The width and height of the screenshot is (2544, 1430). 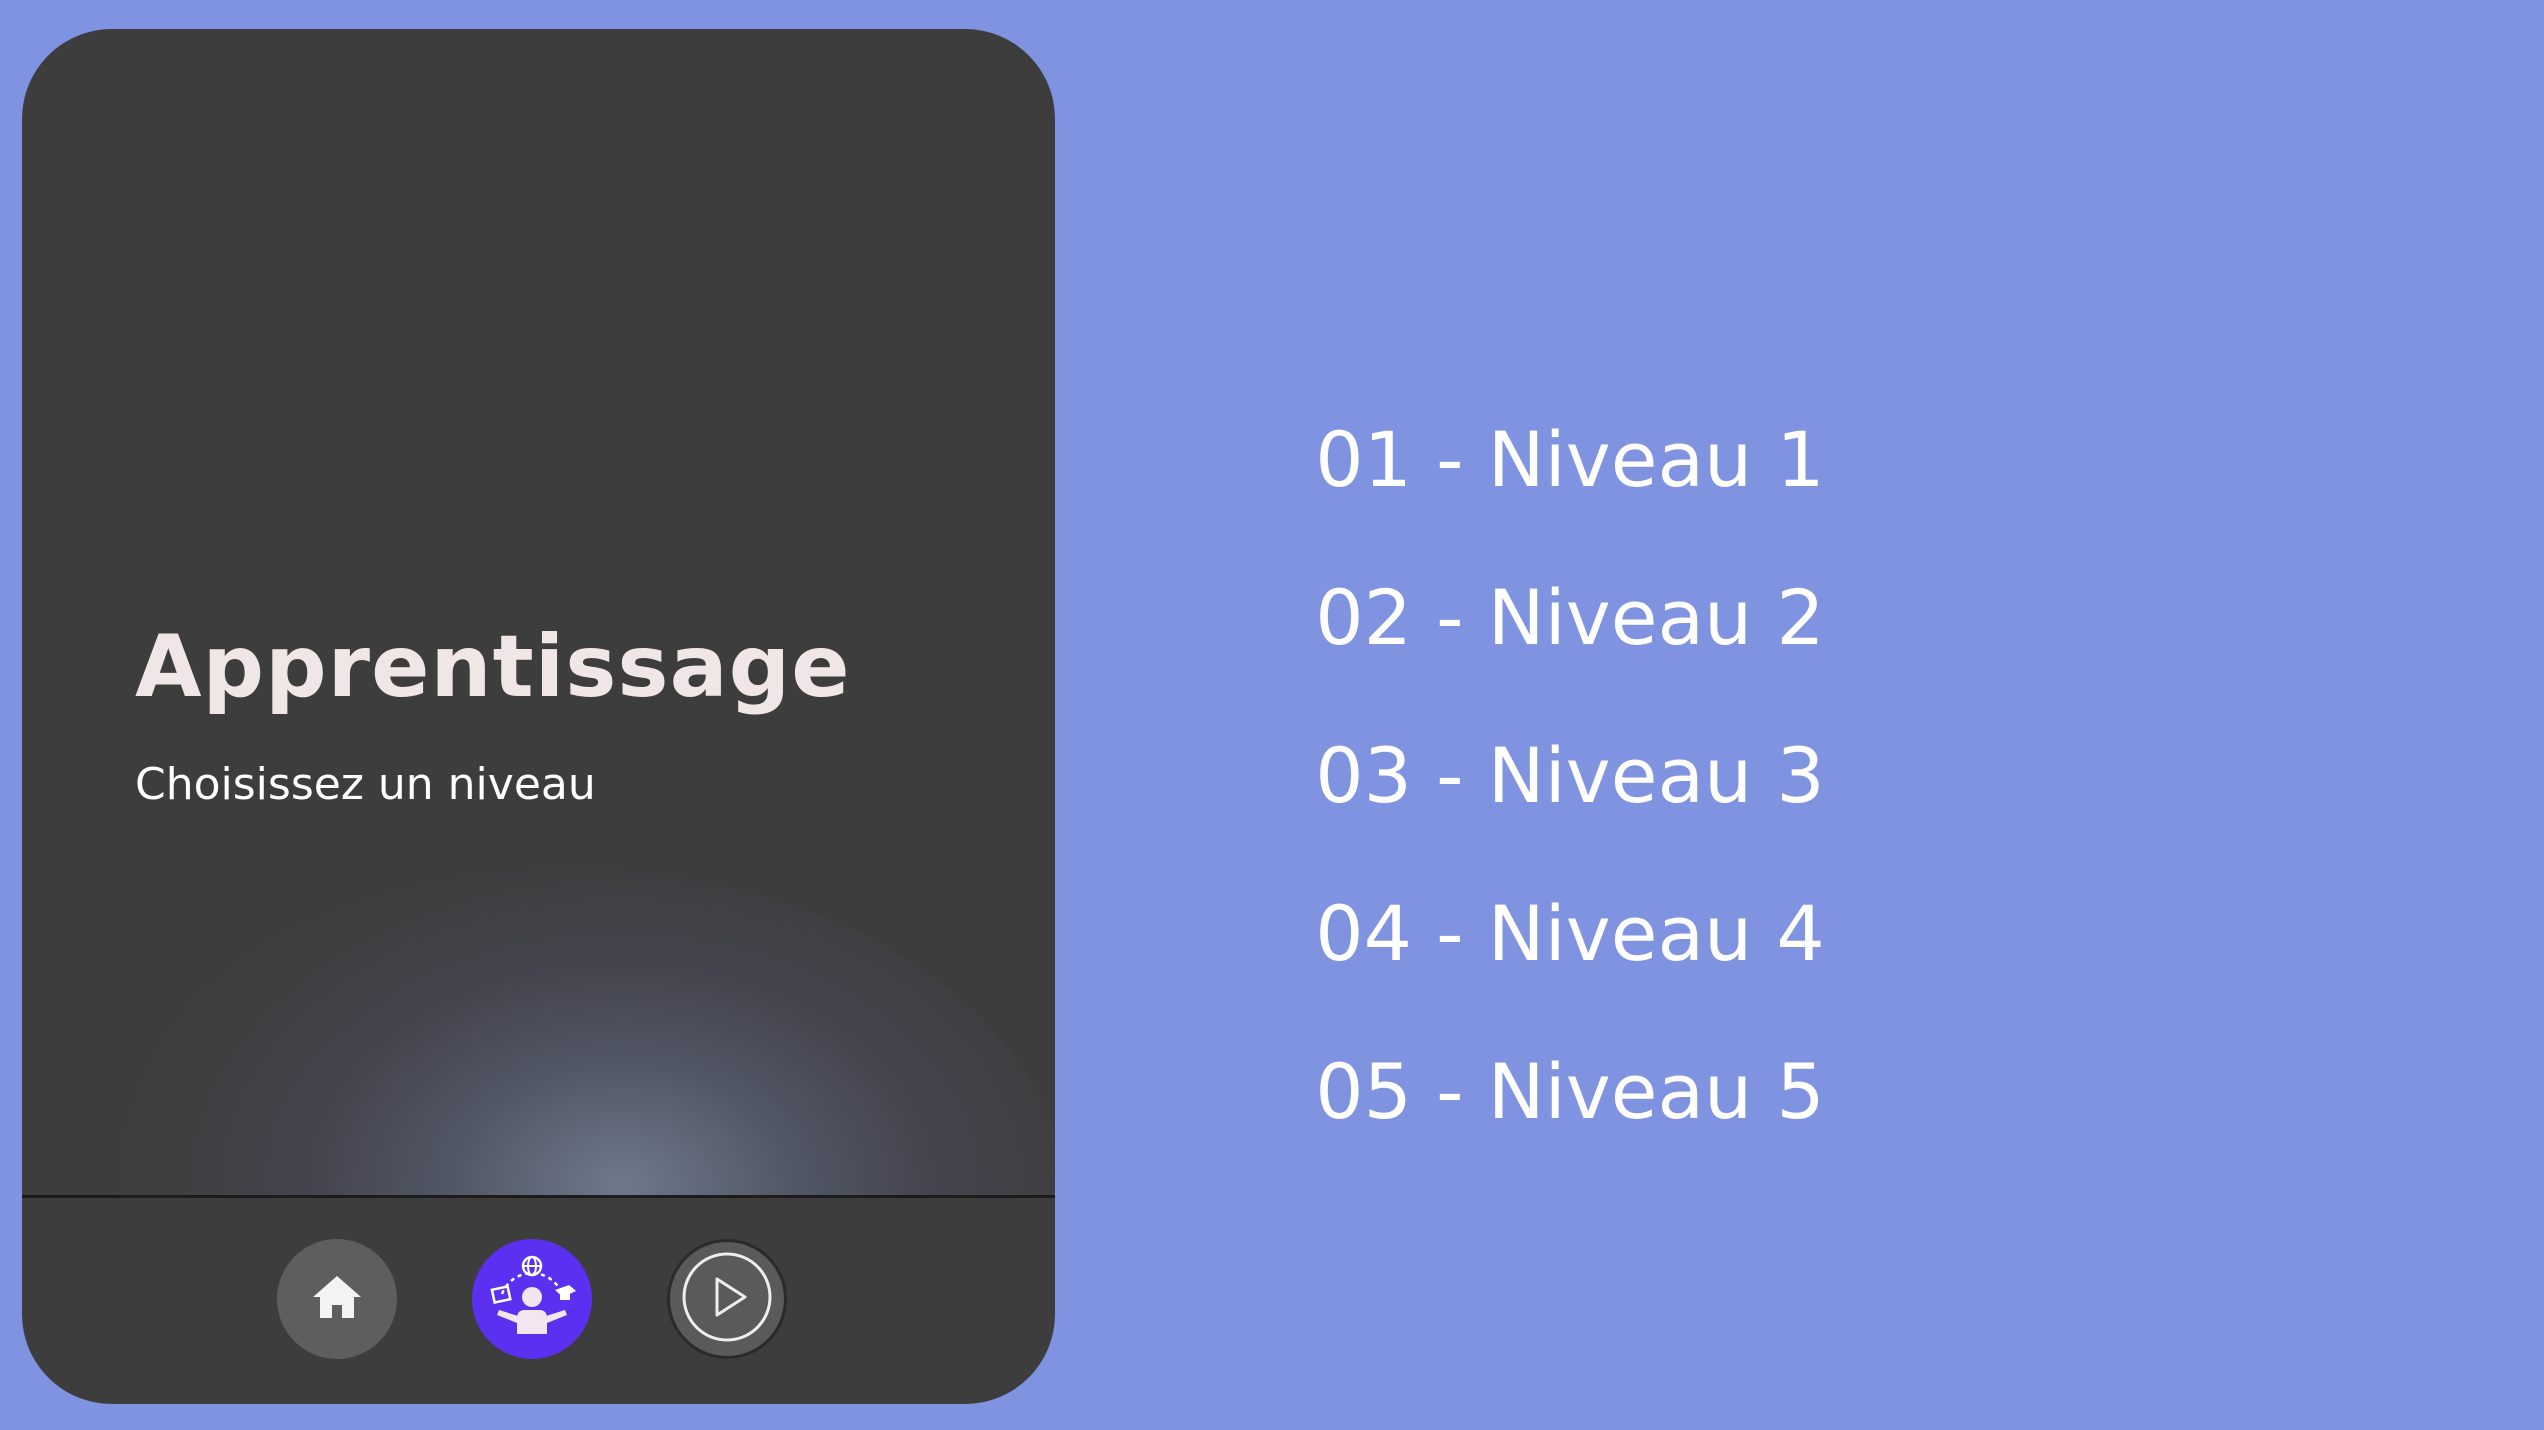 I want to click on play-icon, so click(x=727, y=1299).